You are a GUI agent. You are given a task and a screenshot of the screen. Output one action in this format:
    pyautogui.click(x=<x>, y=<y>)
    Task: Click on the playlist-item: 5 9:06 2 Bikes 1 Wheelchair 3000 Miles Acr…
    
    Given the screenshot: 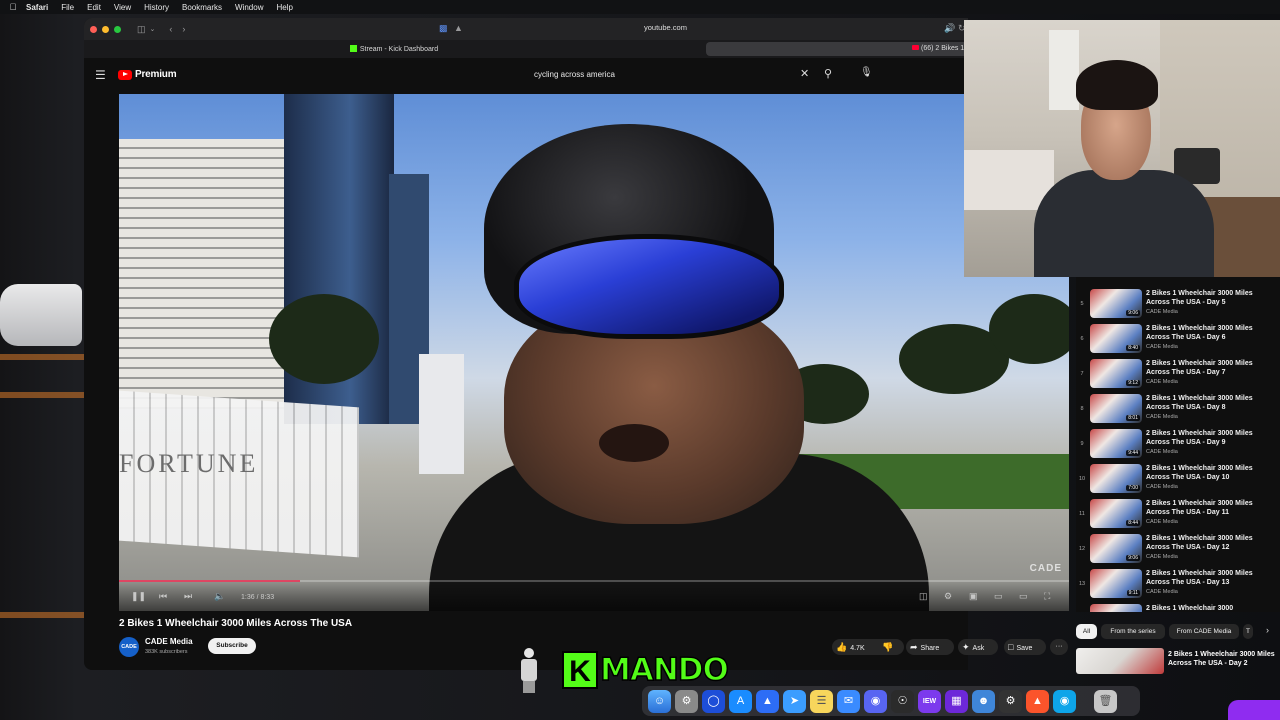 What is the action you would take?
    pyautogui.click(x=1178, y=305)
    